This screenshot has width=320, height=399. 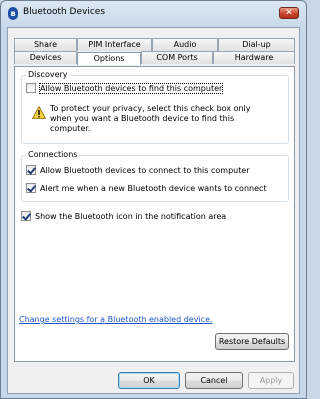 What do you see at coordinates (31, 170) in the screenshot?
I see `allow-connect-checkbox` at bounding box center [31, 170].